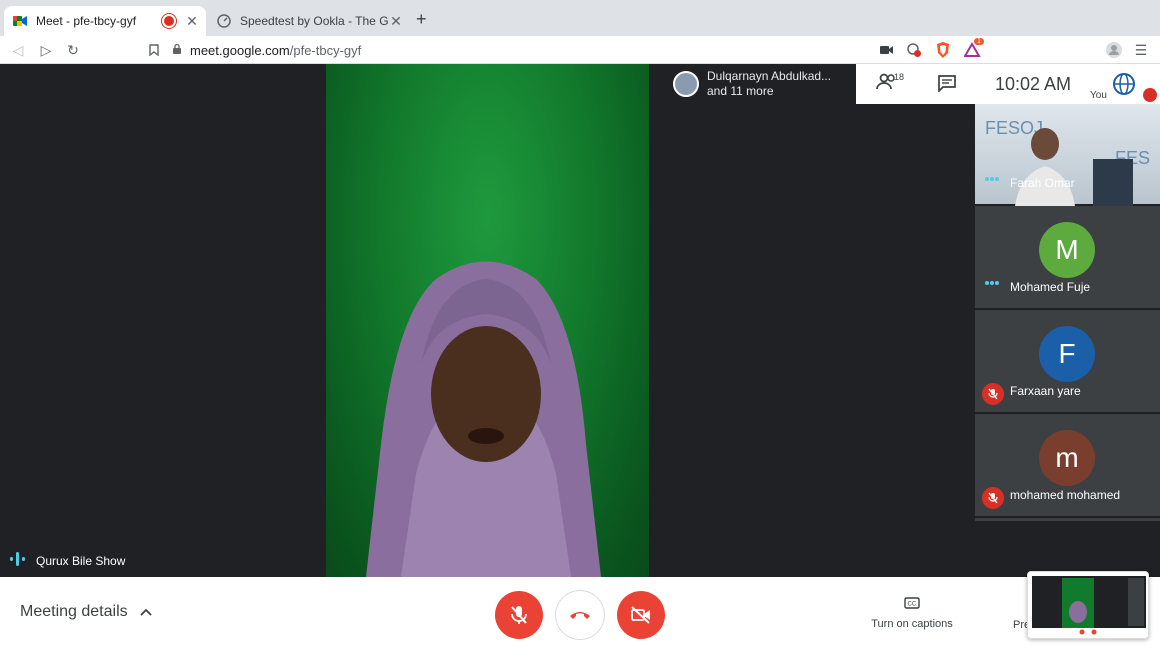  What do you see at coordinates (1067, 354) in the screenshot?
I see `avatar: F` at bounding box center [1067, 354].